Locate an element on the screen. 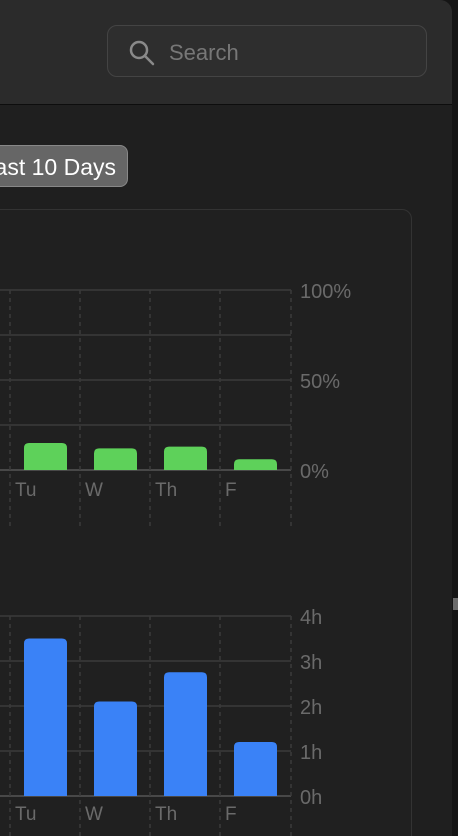  y-tick-label: 0% is located at coordinates (314, 472).